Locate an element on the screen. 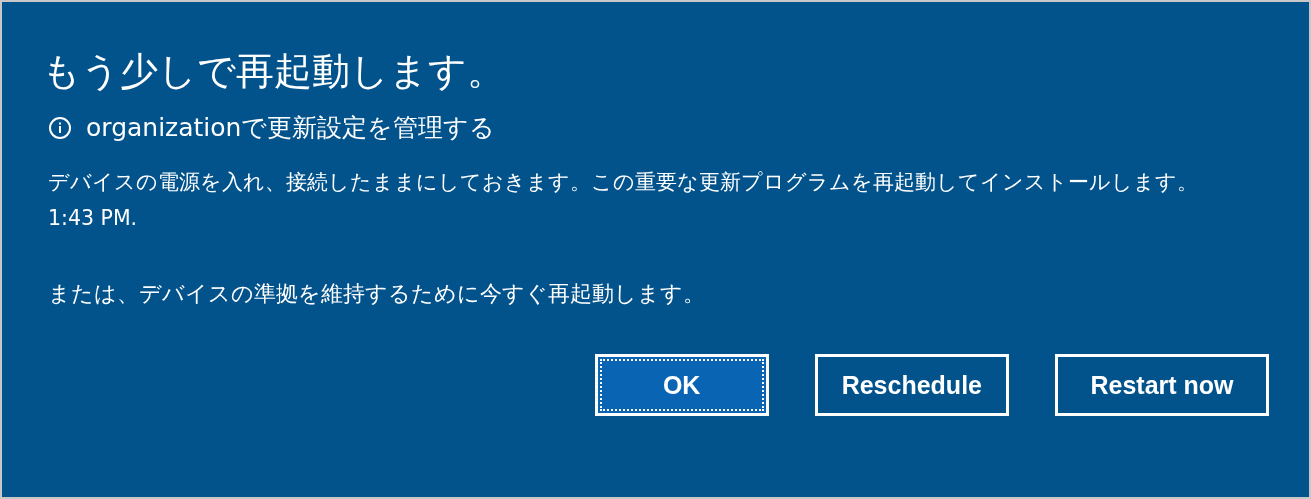 This screenshot has width=1311, height=499. info-icon is located at coordinates (60, 128).